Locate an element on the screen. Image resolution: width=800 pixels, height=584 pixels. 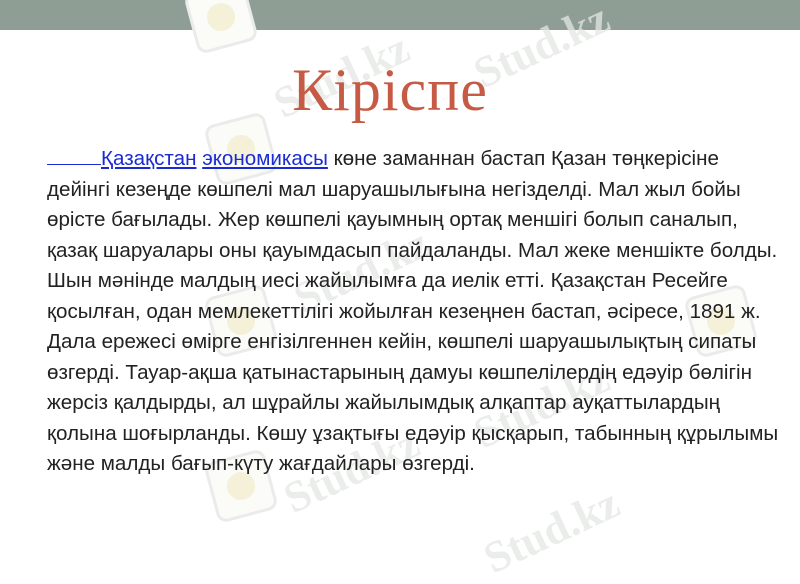
watermark: Stud.kz is located at coordinates (551, 530).